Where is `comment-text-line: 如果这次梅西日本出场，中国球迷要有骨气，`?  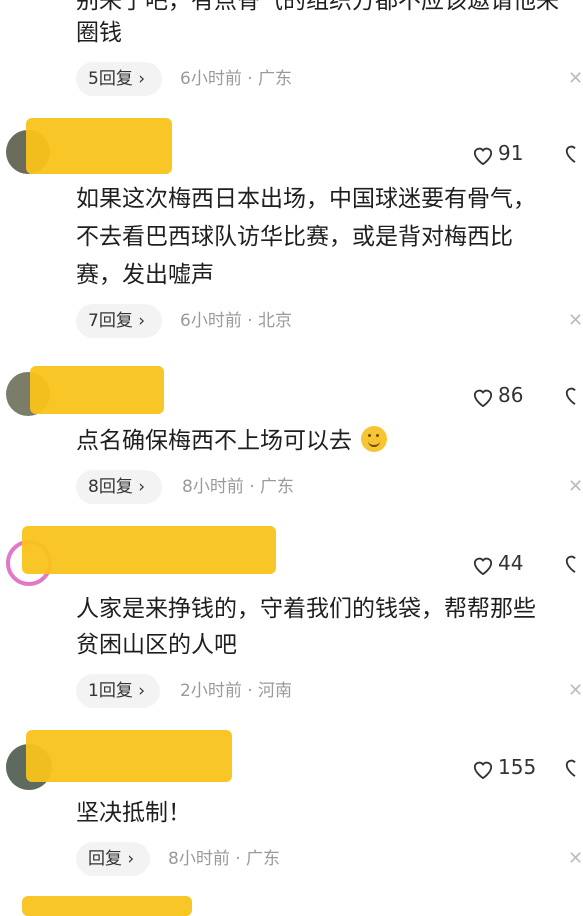 comment-text-line: 如果这次梅西日本出场，中国球迷要有骨气， is located at coordinates (306, 199).